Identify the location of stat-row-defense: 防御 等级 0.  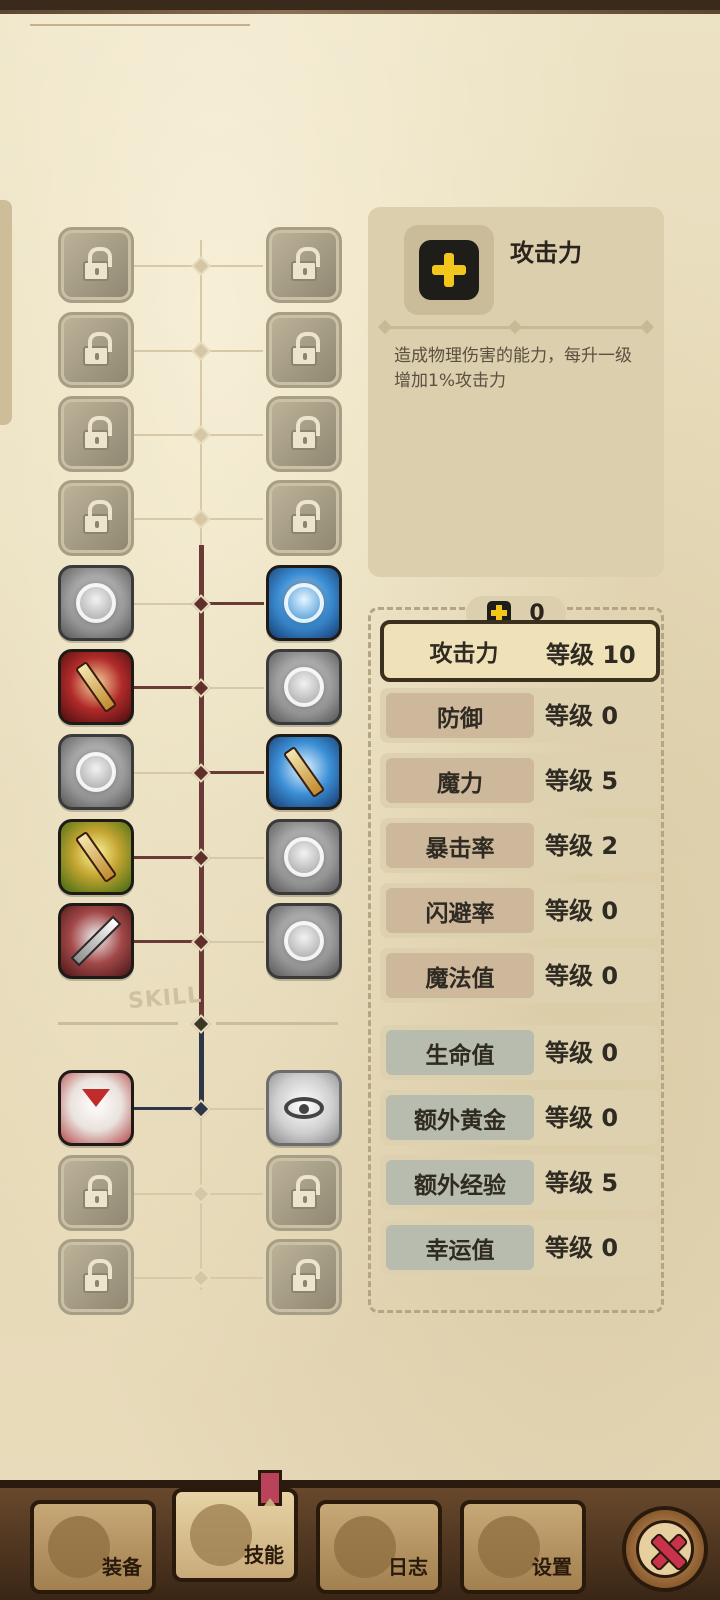
(519, 715).